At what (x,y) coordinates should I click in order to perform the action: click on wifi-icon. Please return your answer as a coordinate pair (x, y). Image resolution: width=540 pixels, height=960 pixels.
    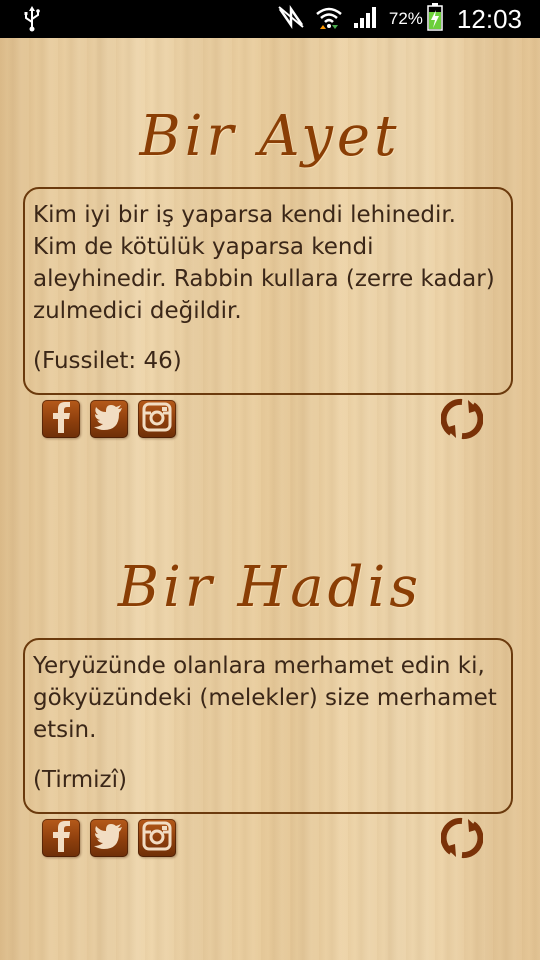
    Looking at the image, I should click on (329, 19).